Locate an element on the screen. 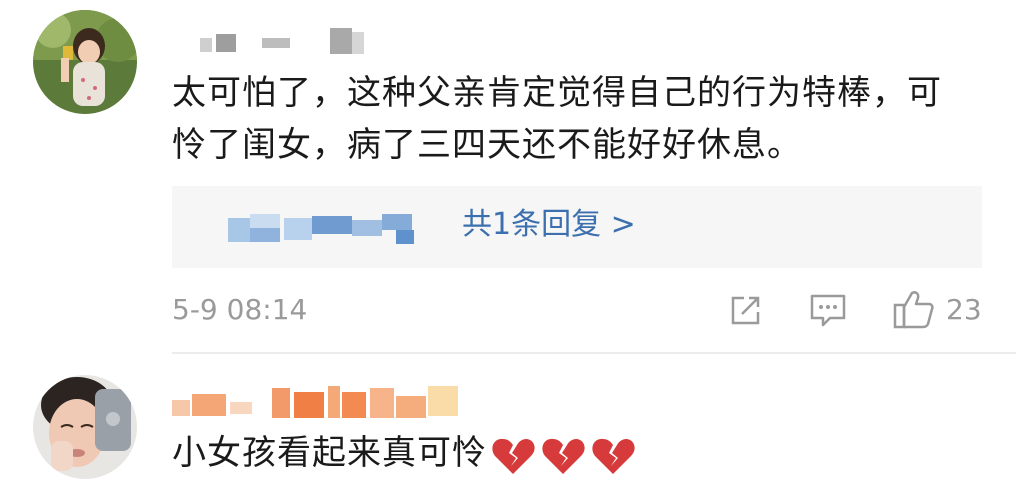 The height and width of the screenshot is (500, 1016). thumbs-up-icon is located at coordinates (913, 310).